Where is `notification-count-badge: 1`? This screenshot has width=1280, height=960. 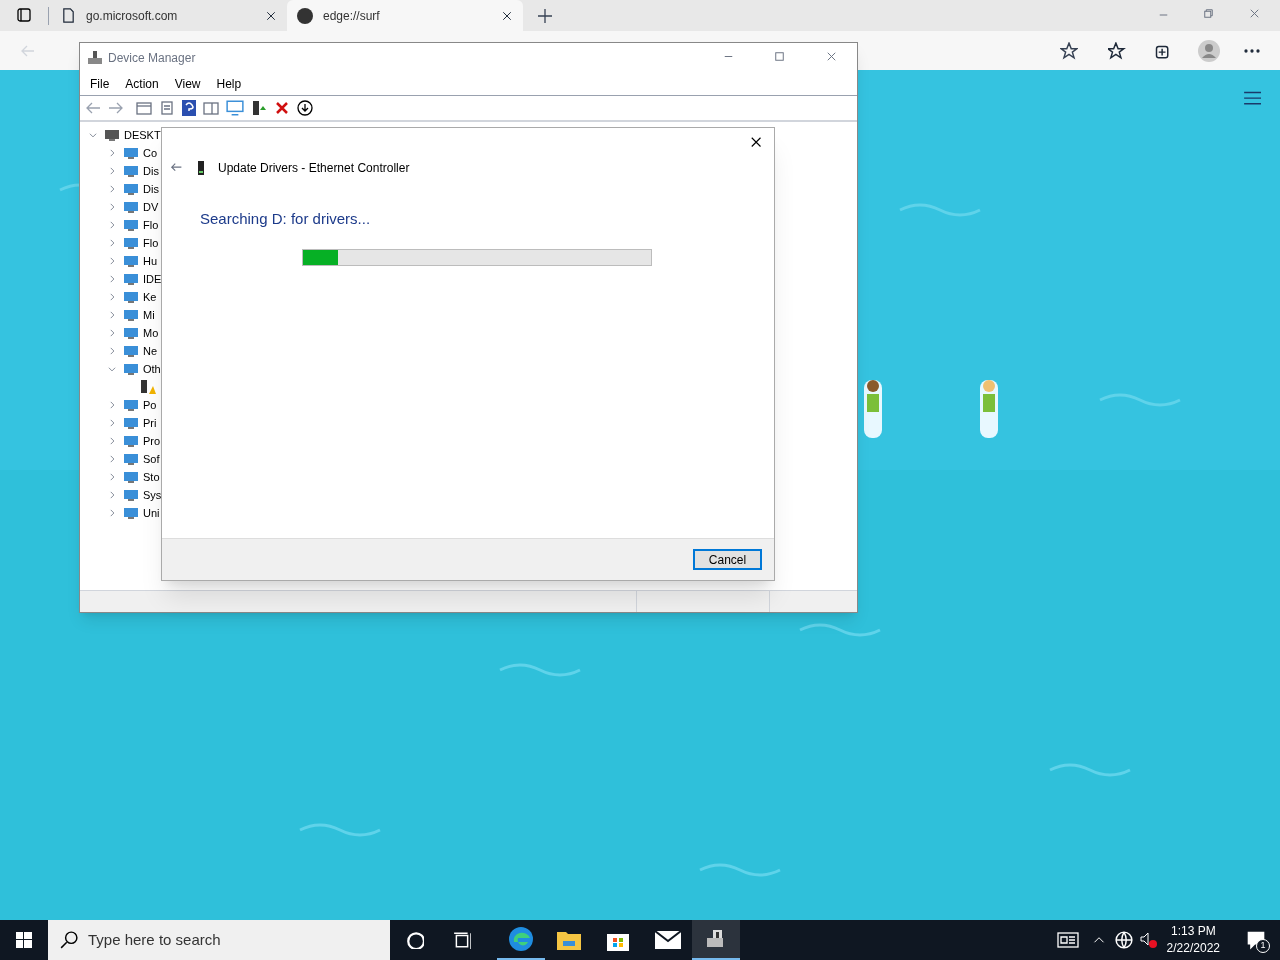
notification-count-badge: 1 is located at coordinates (1263, 946).